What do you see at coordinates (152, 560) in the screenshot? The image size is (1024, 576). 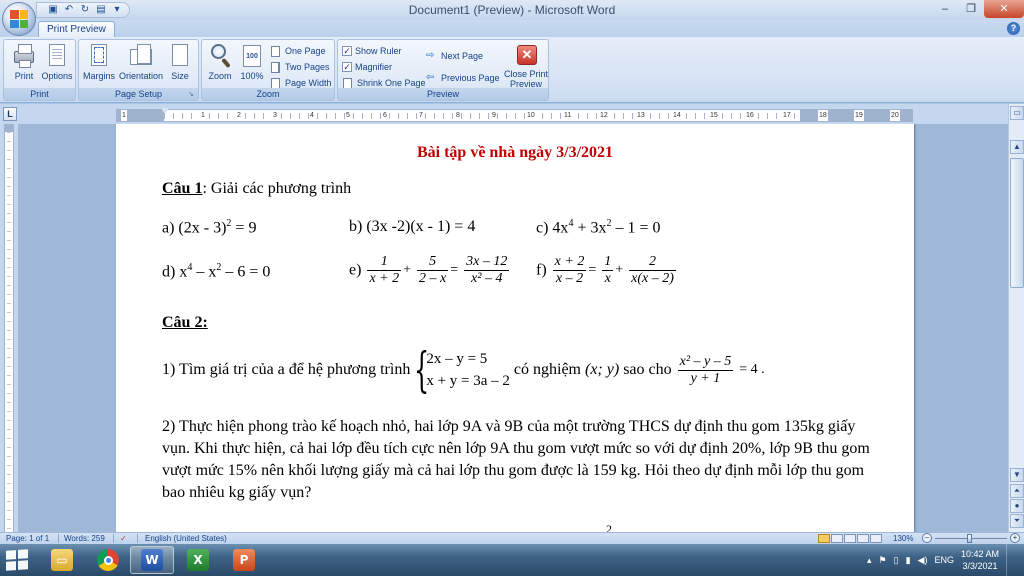 I see `word-button: W` at bounding box center [152, 560].